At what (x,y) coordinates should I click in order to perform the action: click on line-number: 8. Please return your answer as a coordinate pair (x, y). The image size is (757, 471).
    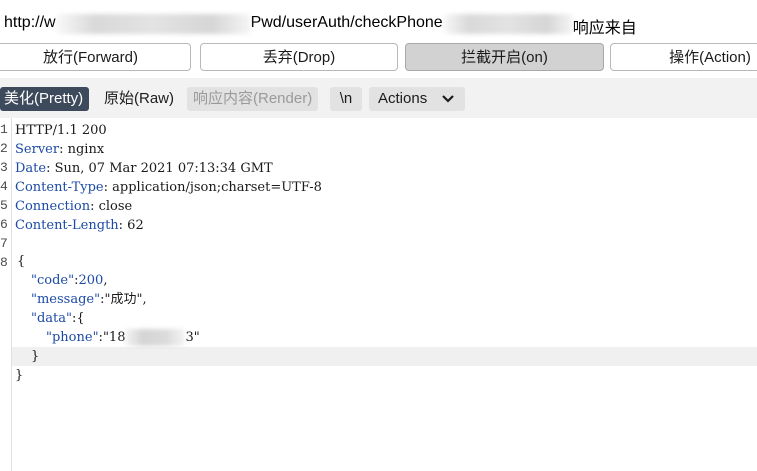
    Looking at the image, I should click on (4, 262).